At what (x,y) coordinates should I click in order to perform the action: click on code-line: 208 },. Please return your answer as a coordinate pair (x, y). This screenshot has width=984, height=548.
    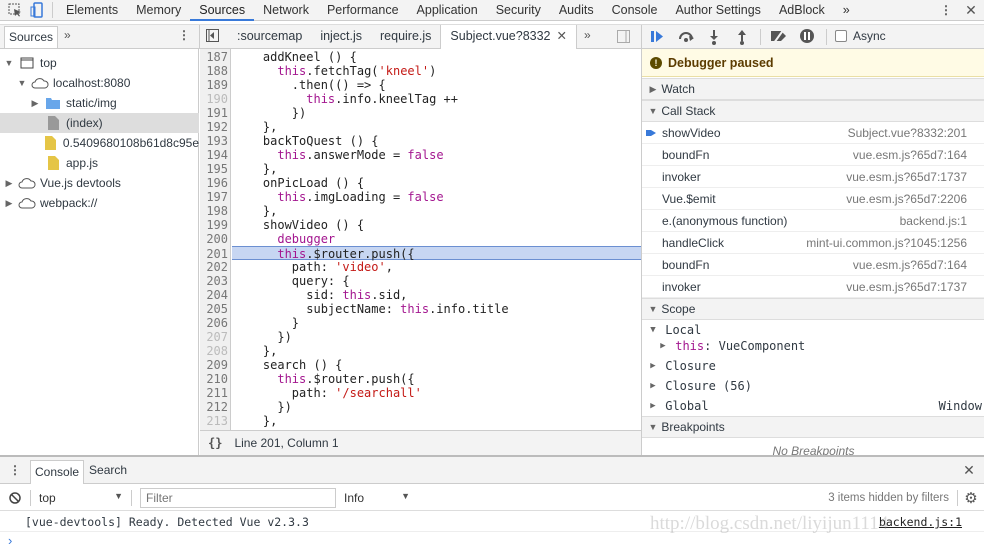
    Looking at the image, I should click on (420, 351).